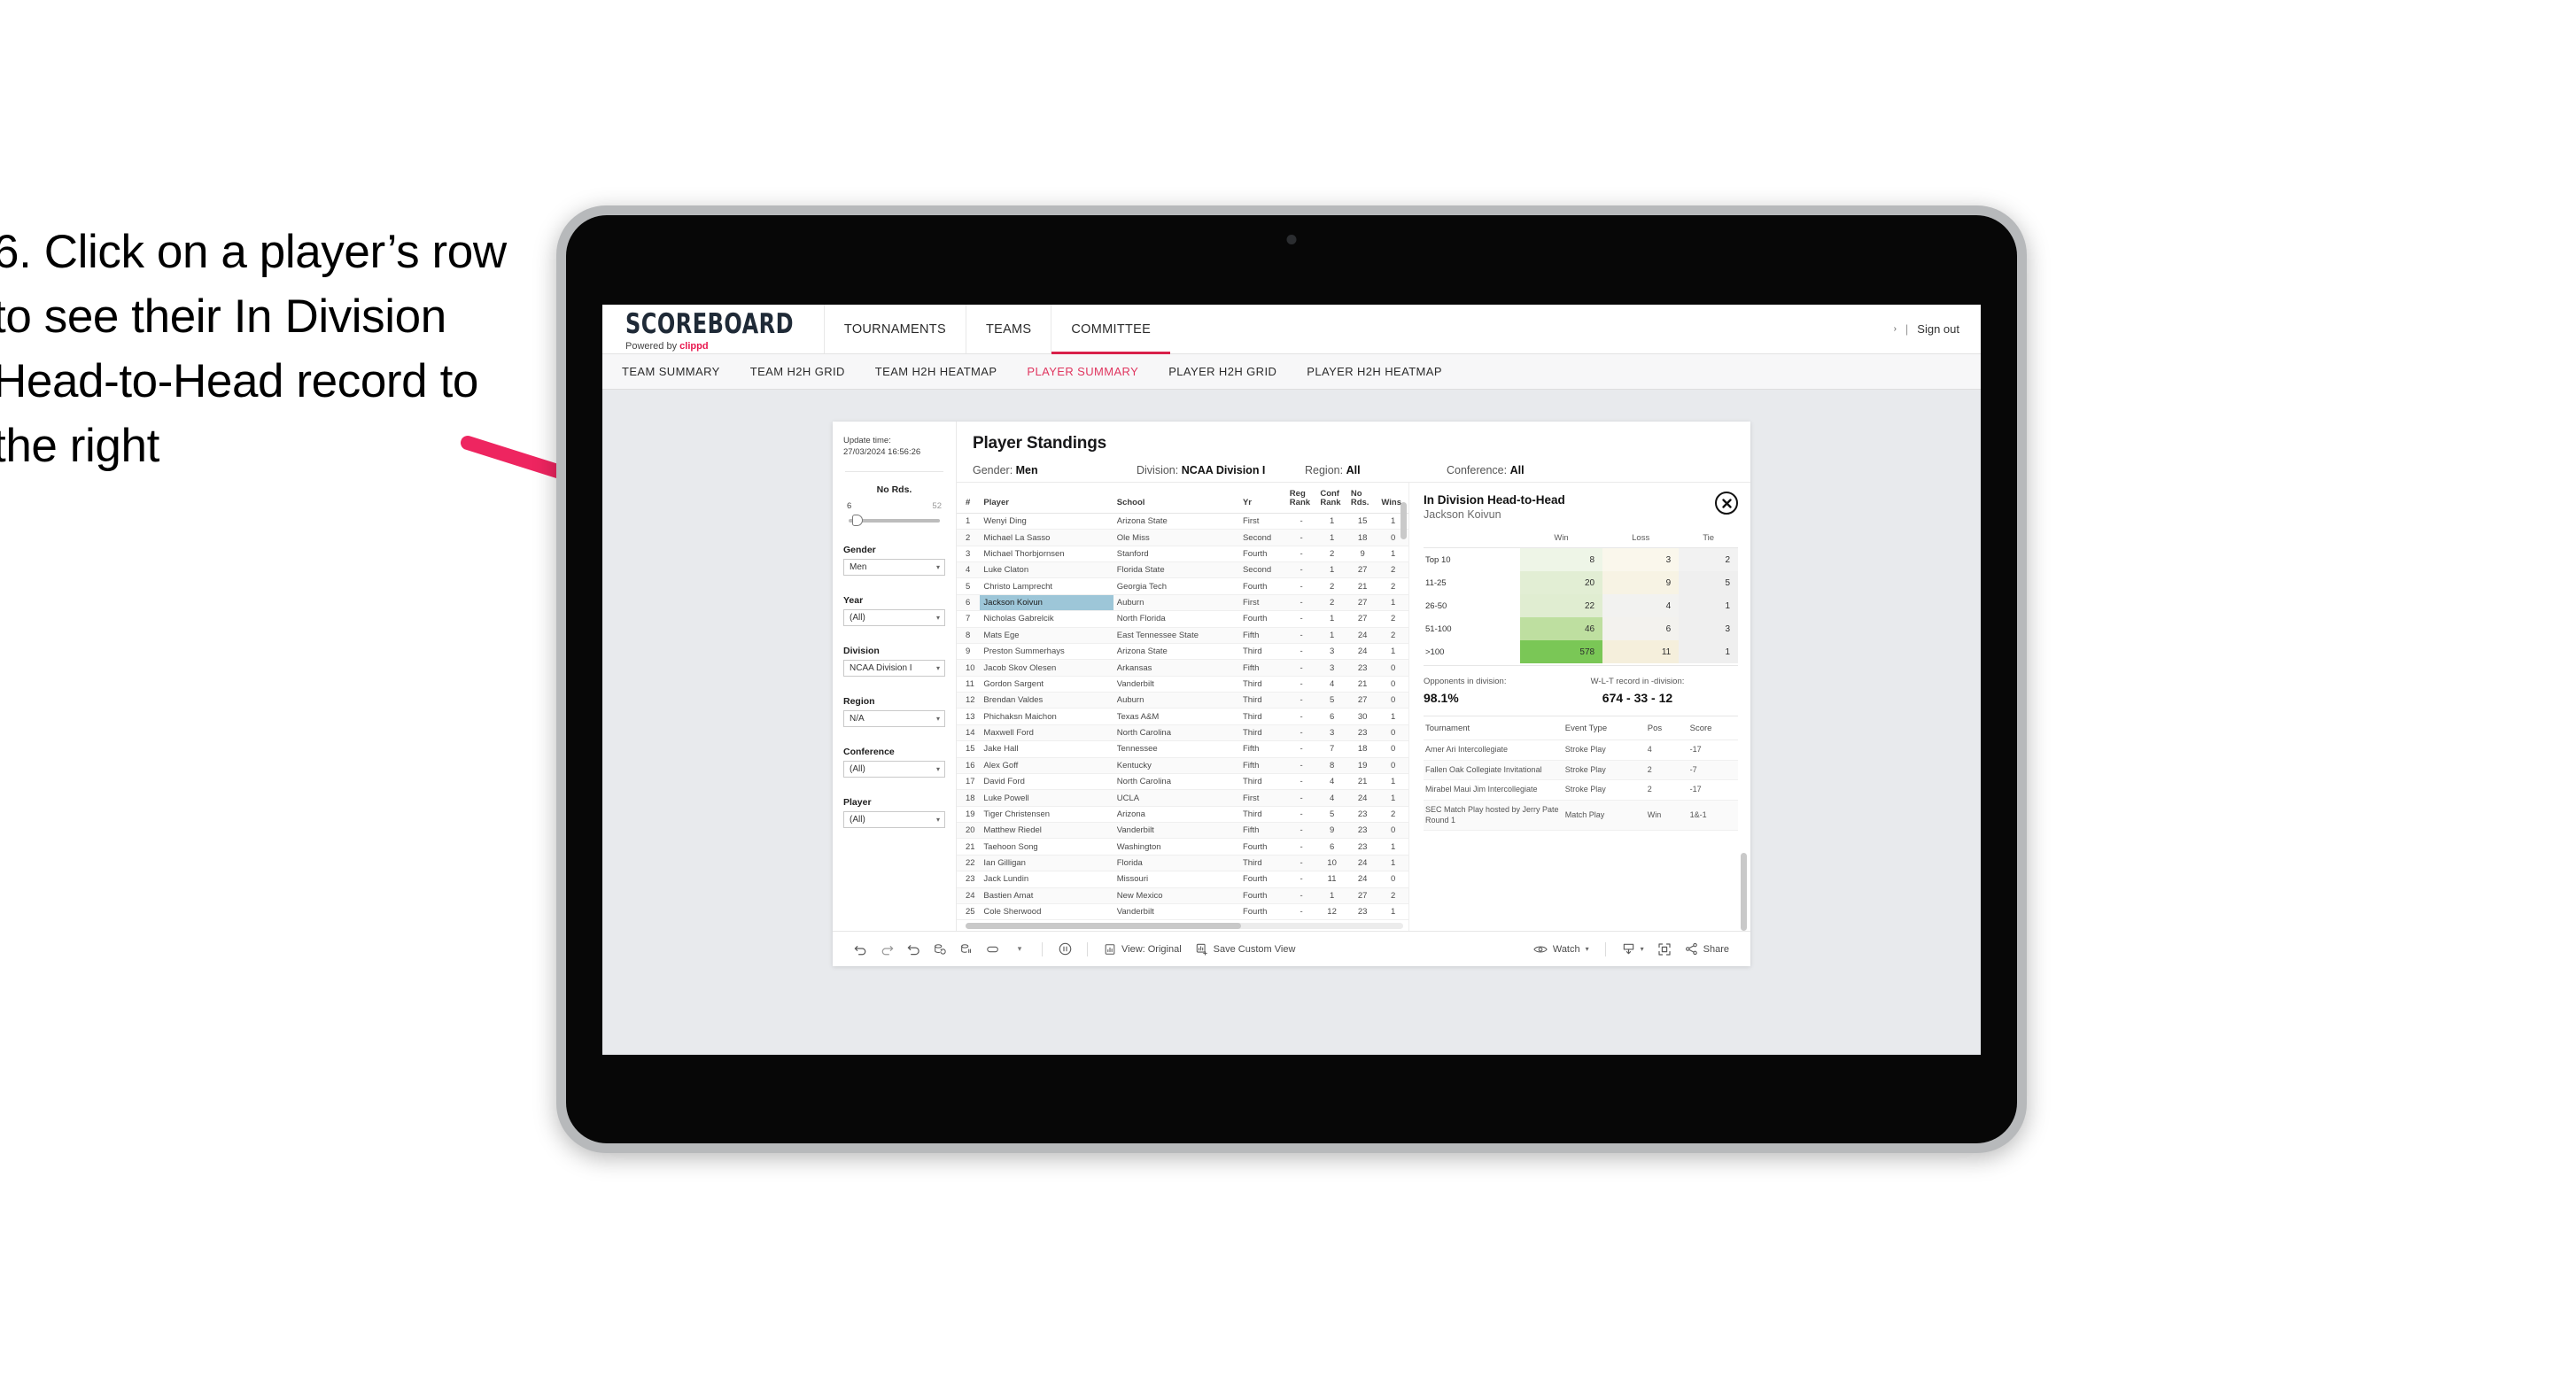  What do you see at coordinates (894, 769) in the screenshot?
I see `filter-conference-select: (All) ▾` at bounding box center [894, 769].